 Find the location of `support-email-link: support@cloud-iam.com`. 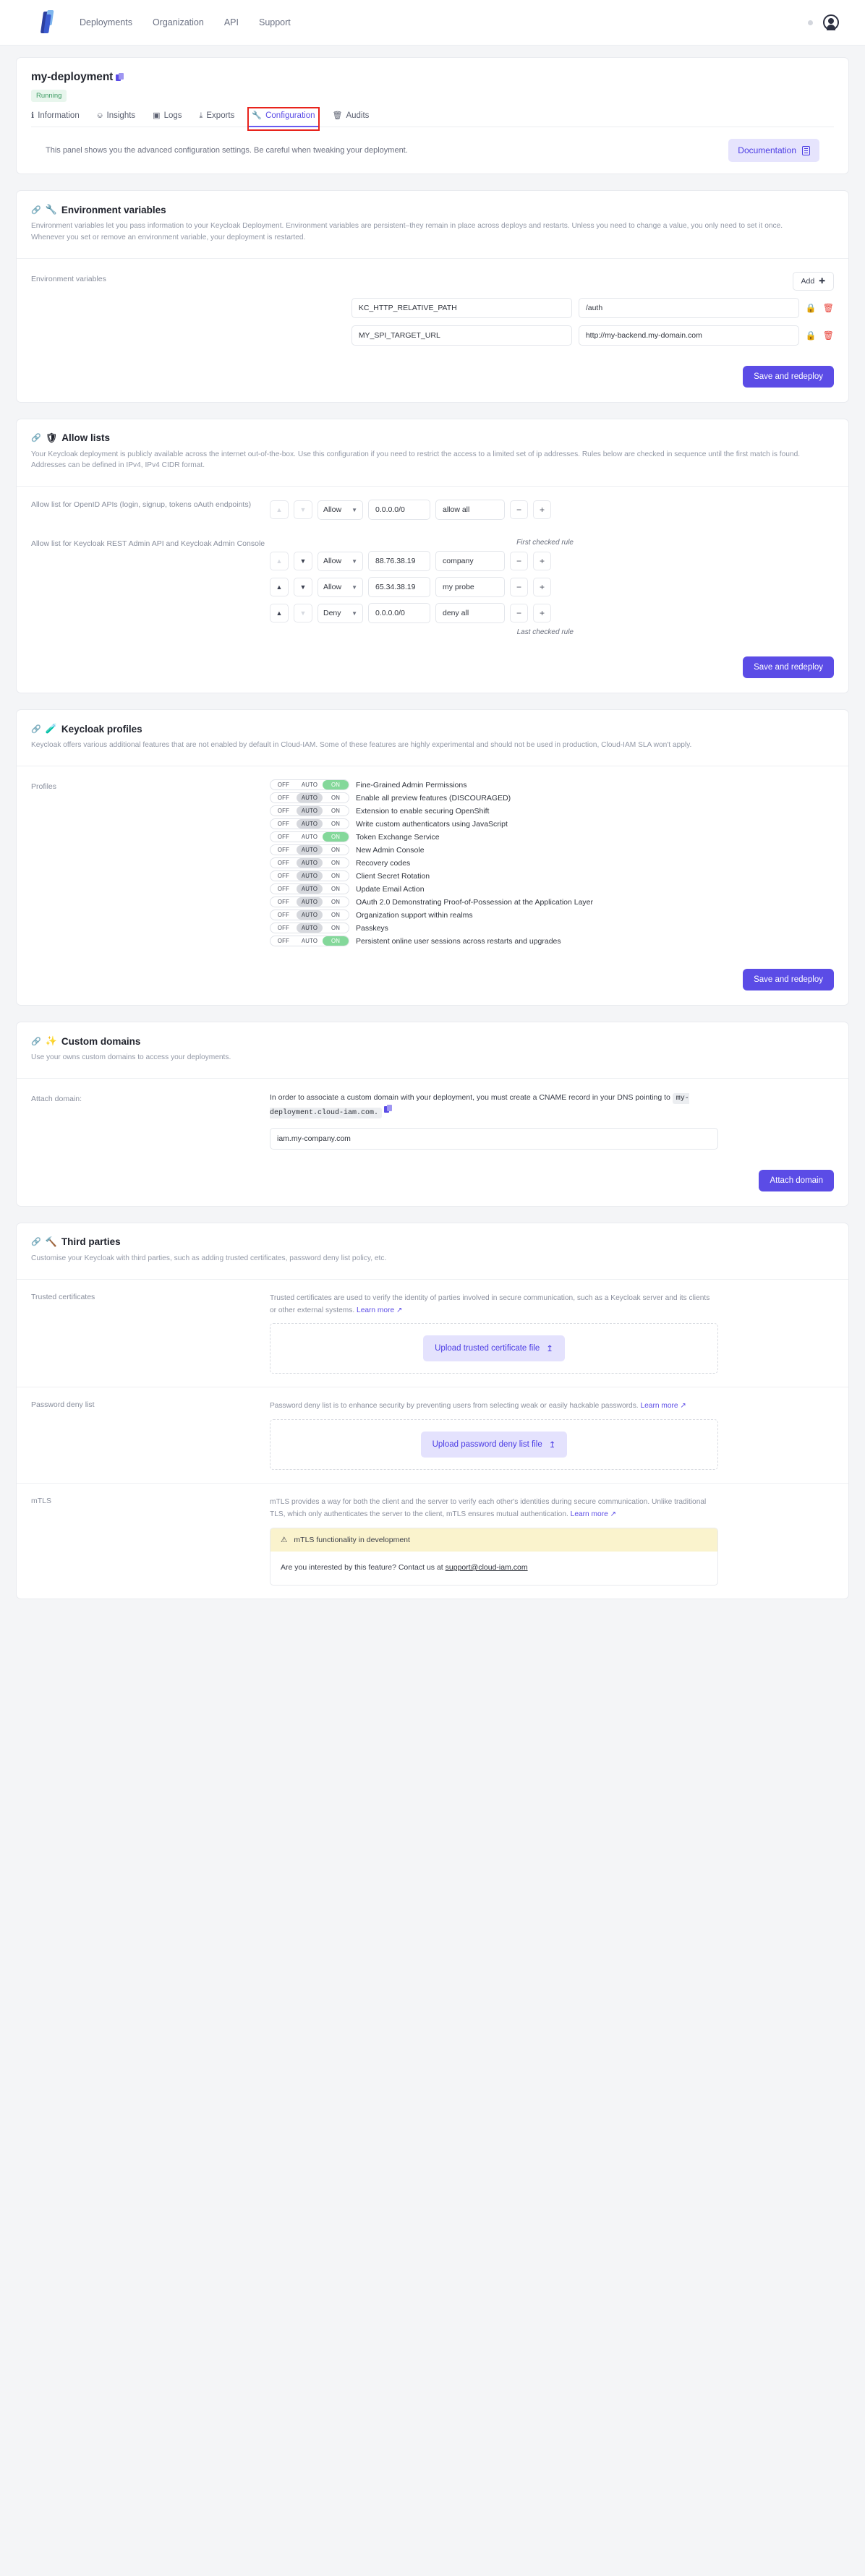

support-email-link: support@cloud-iam.com is located at coordinates (487, 1567).